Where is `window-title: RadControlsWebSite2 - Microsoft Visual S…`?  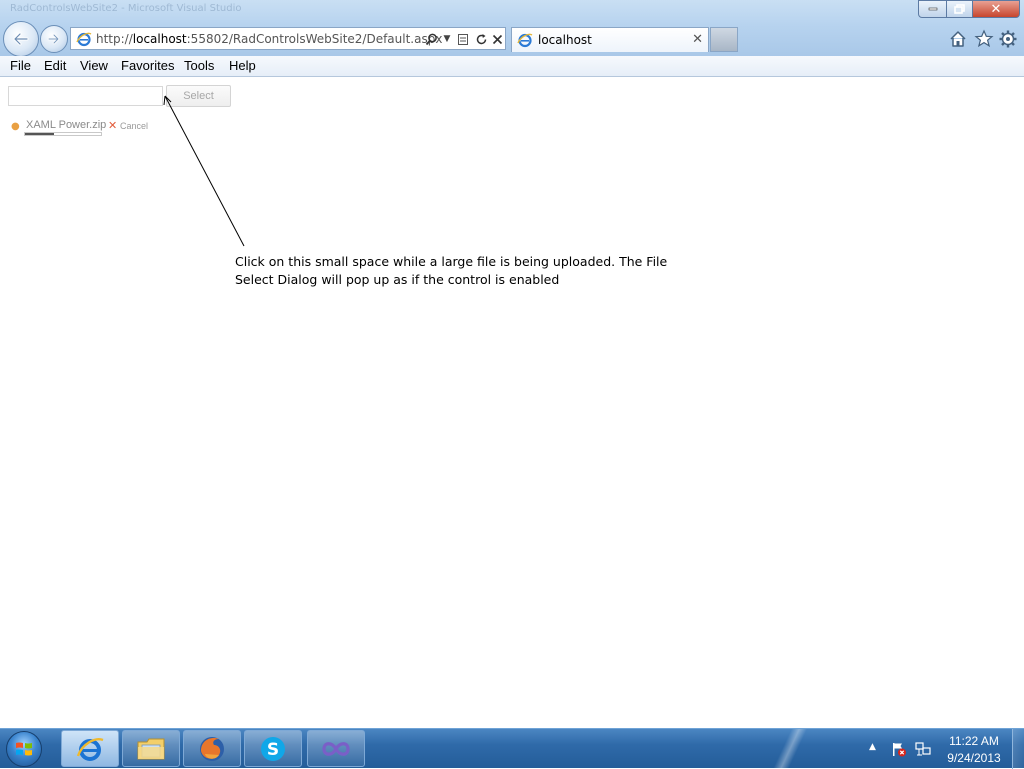
window-title: RadControlsWebSite2 - Microsoft Visual S… is located at coordinates (126, 8).